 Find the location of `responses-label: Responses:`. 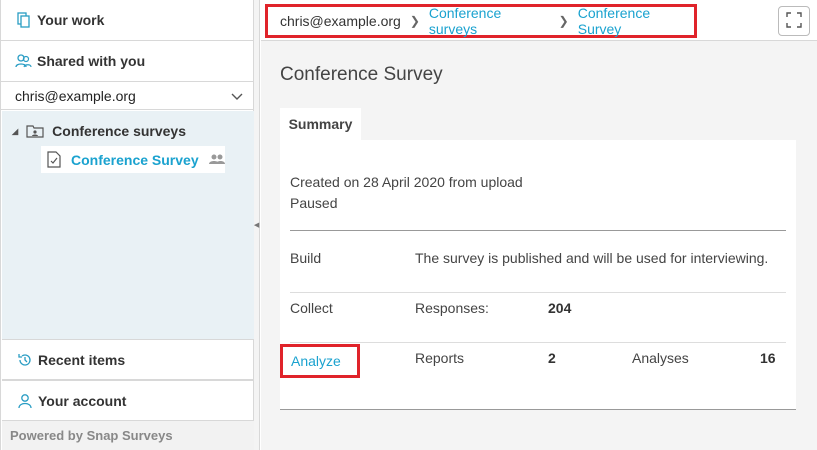

responses-label: Responses: is located at coordinates (452, 308).